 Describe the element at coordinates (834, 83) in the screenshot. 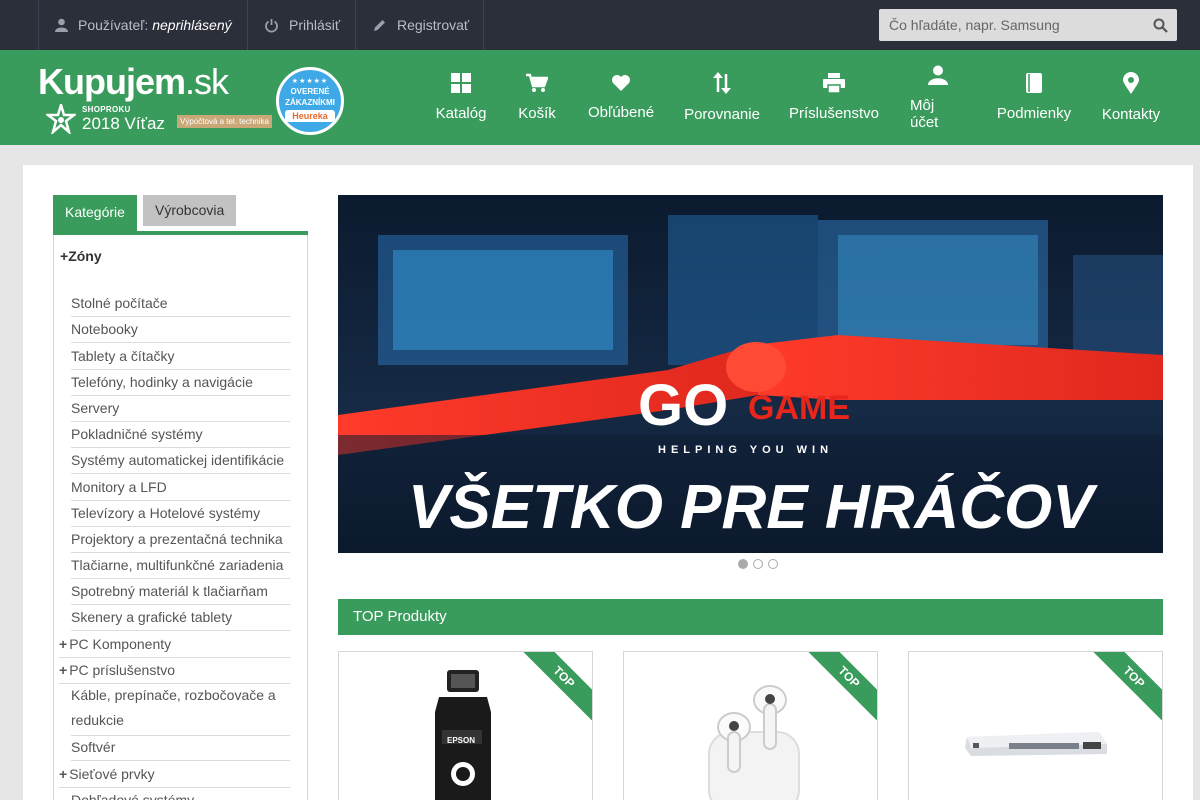

I see `printer-icon` at that location.